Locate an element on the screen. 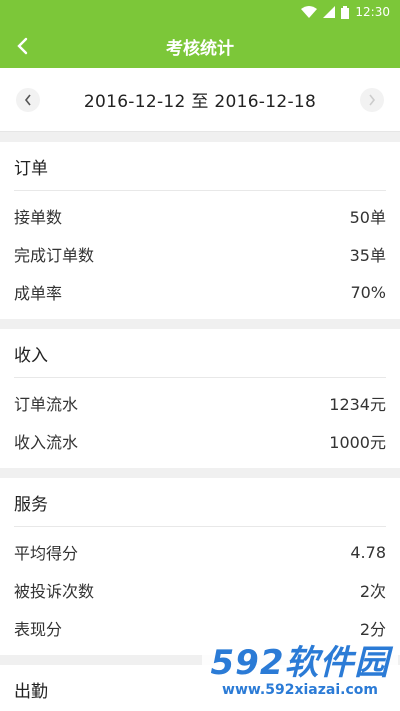 This screenshot has height=711, width=400. stat-value: 2次 is located at coordinates (372, 591).